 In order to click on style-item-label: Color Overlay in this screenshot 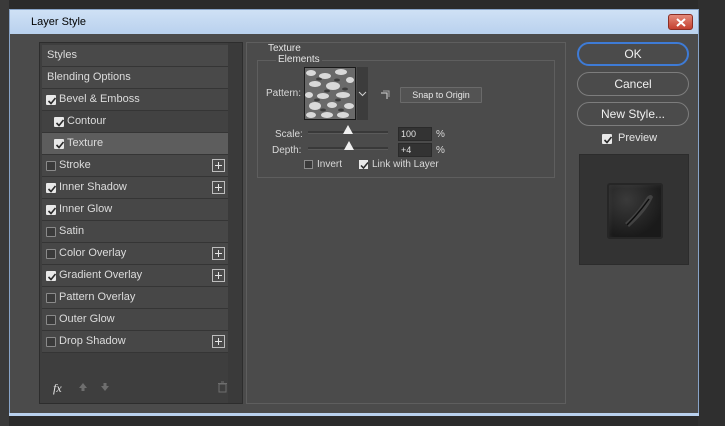, I will do `click(93, 253)`.